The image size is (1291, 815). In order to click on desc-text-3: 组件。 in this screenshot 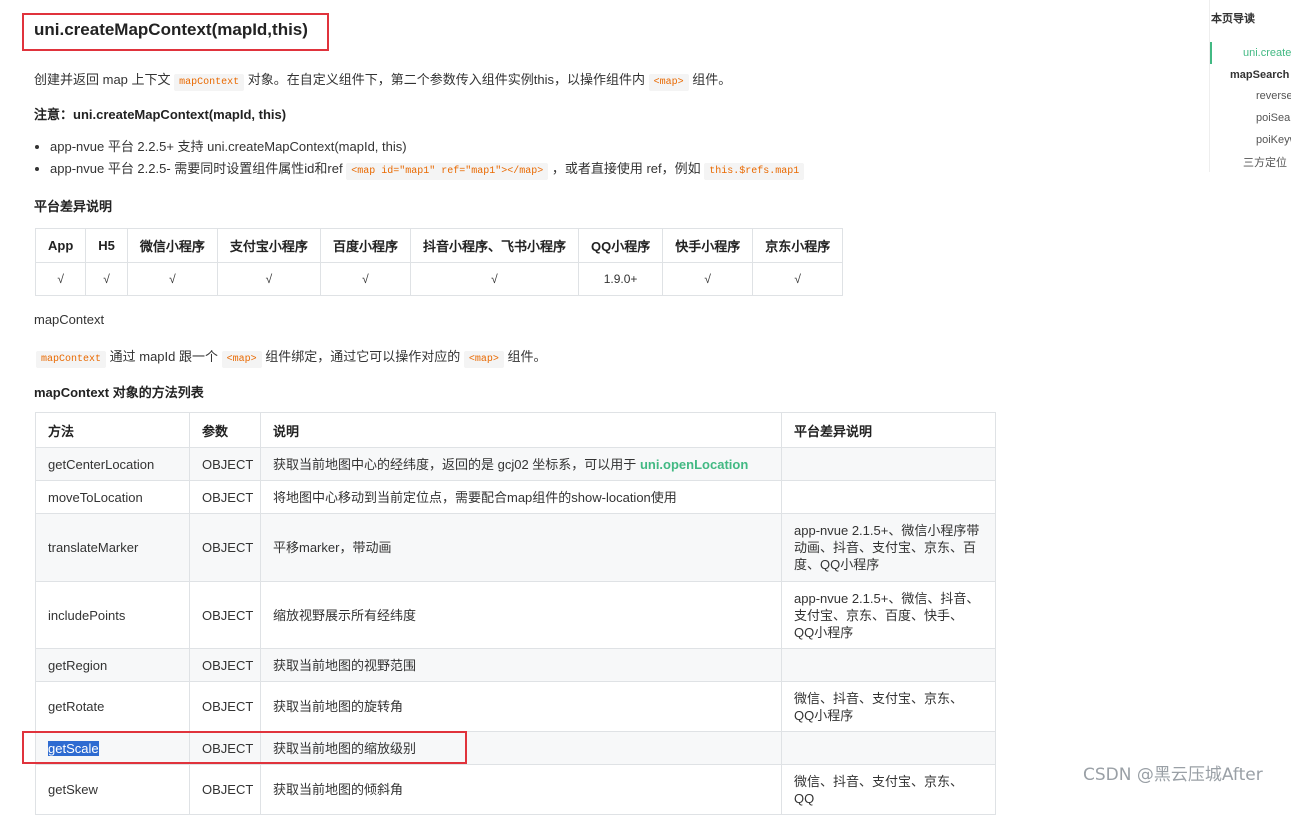, I will do `click(527, 356)`.